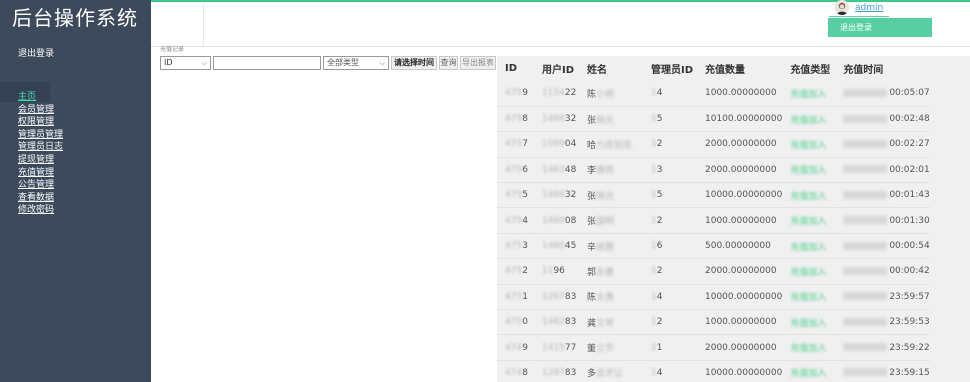 The image size is (970, 382). What do you see at coordinates (515, 119) in the screenshot?
I see `cell-id: 4758` at bounding box center [515, 119].